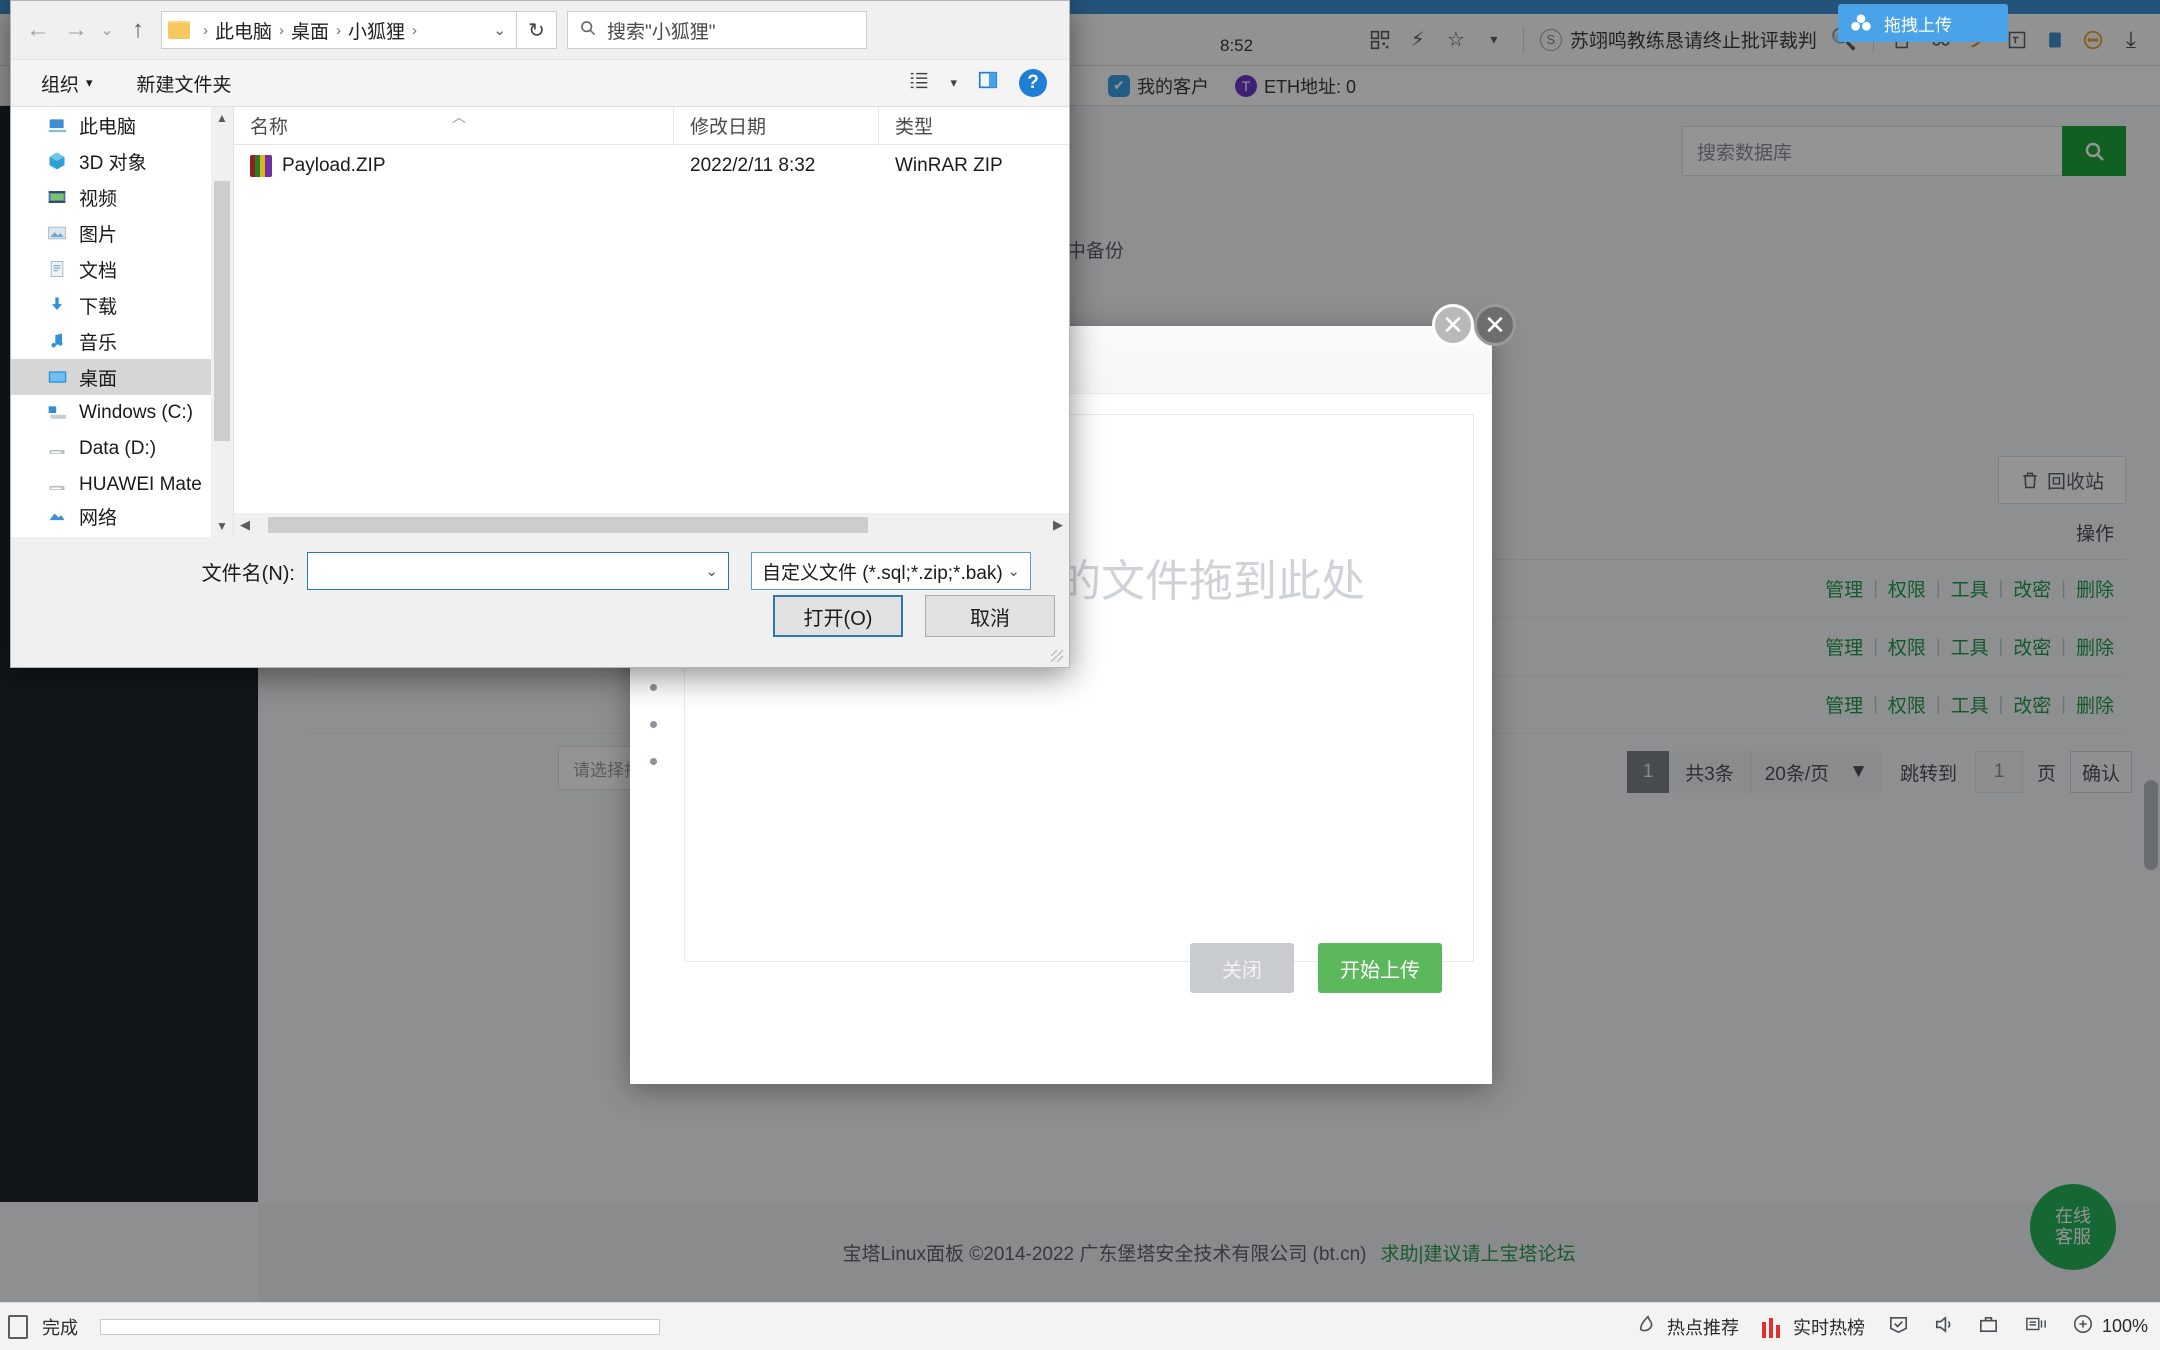  Describe the element at coordinates (122, 161) in the screenshot. I see `tree-item-3d-objects: 3D 对象` at that location.